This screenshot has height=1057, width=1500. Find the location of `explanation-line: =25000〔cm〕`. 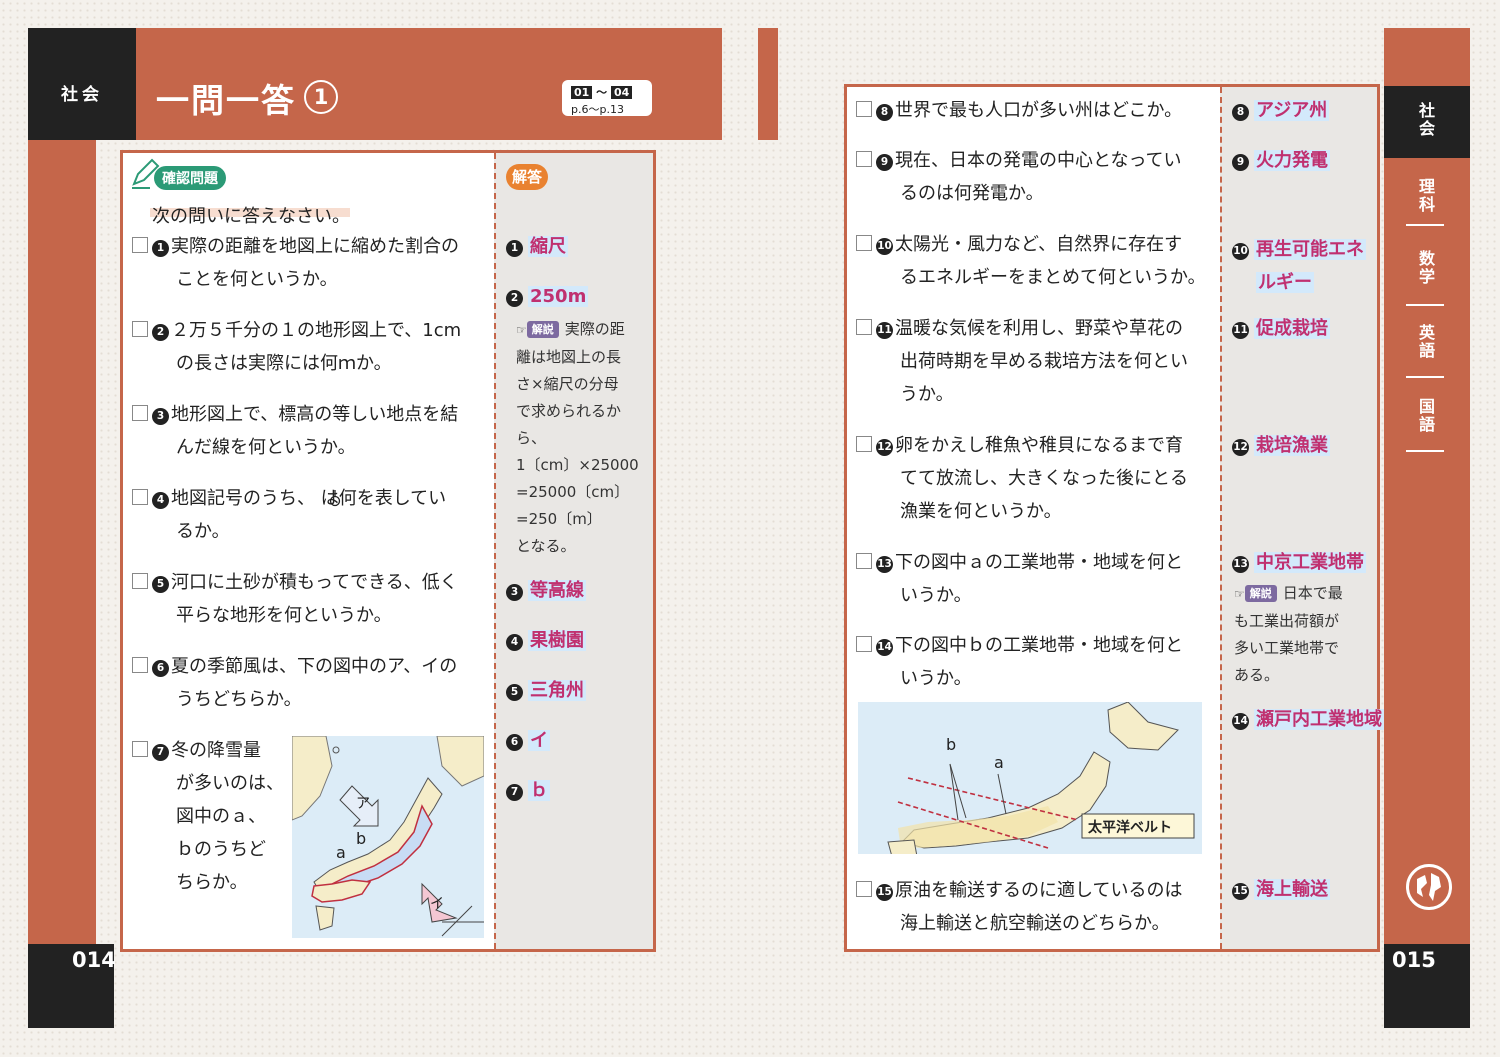

explanation-line: =25000〔cm〕 is located at coordinates (573, 492).